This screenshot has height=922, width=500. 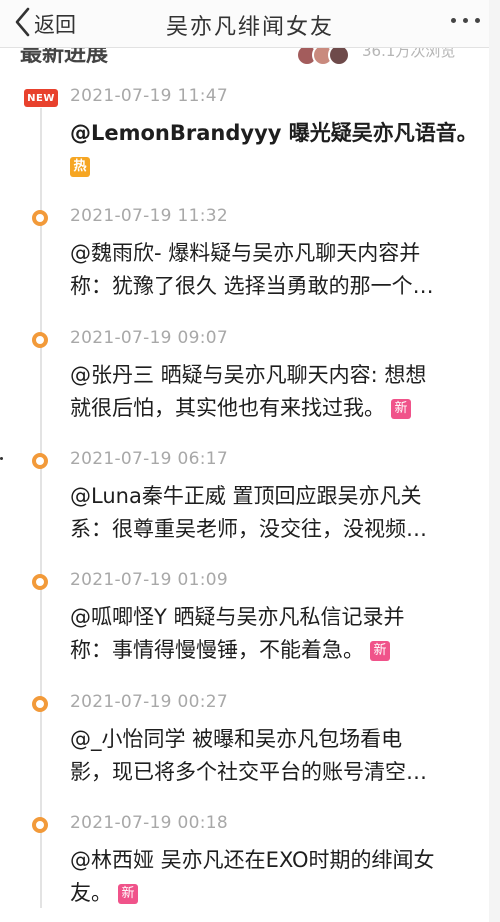 What do you see at coordinates (64, 57) in the screenshot?
I see `section-title: 最新进展` at bounding box center [64, 57].